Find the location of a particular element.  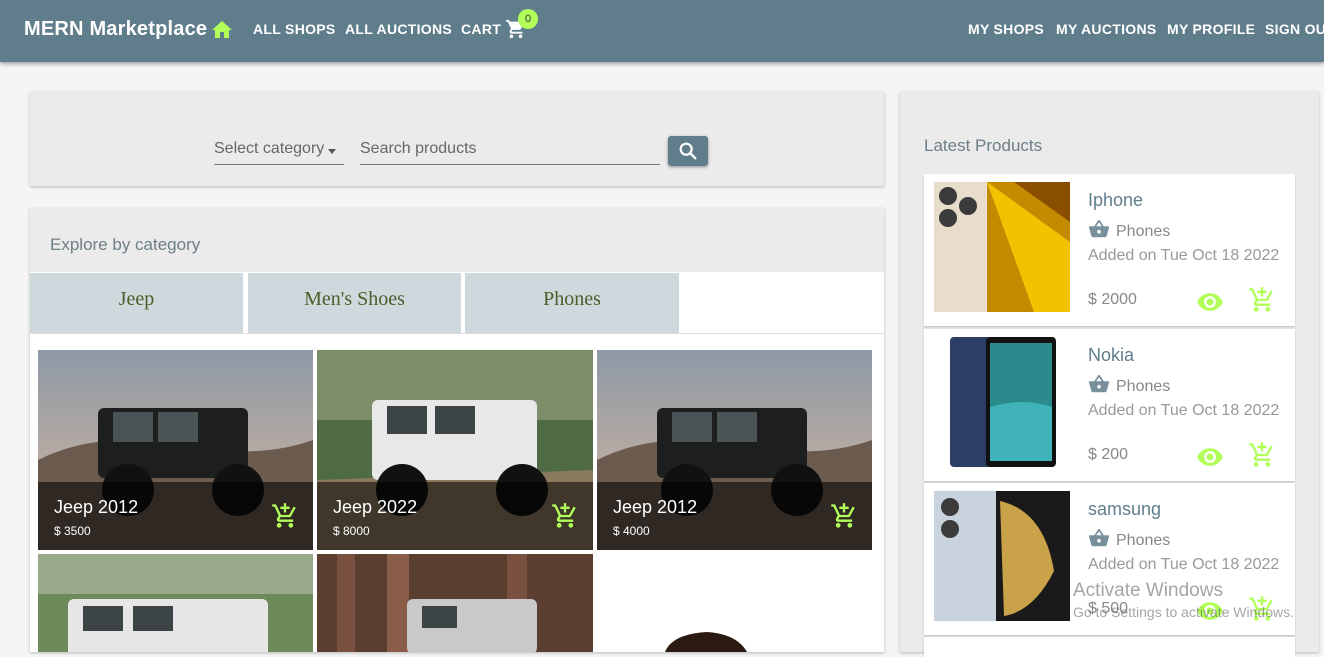

search-card: Select category Search products is located at coordinates (457, 139).